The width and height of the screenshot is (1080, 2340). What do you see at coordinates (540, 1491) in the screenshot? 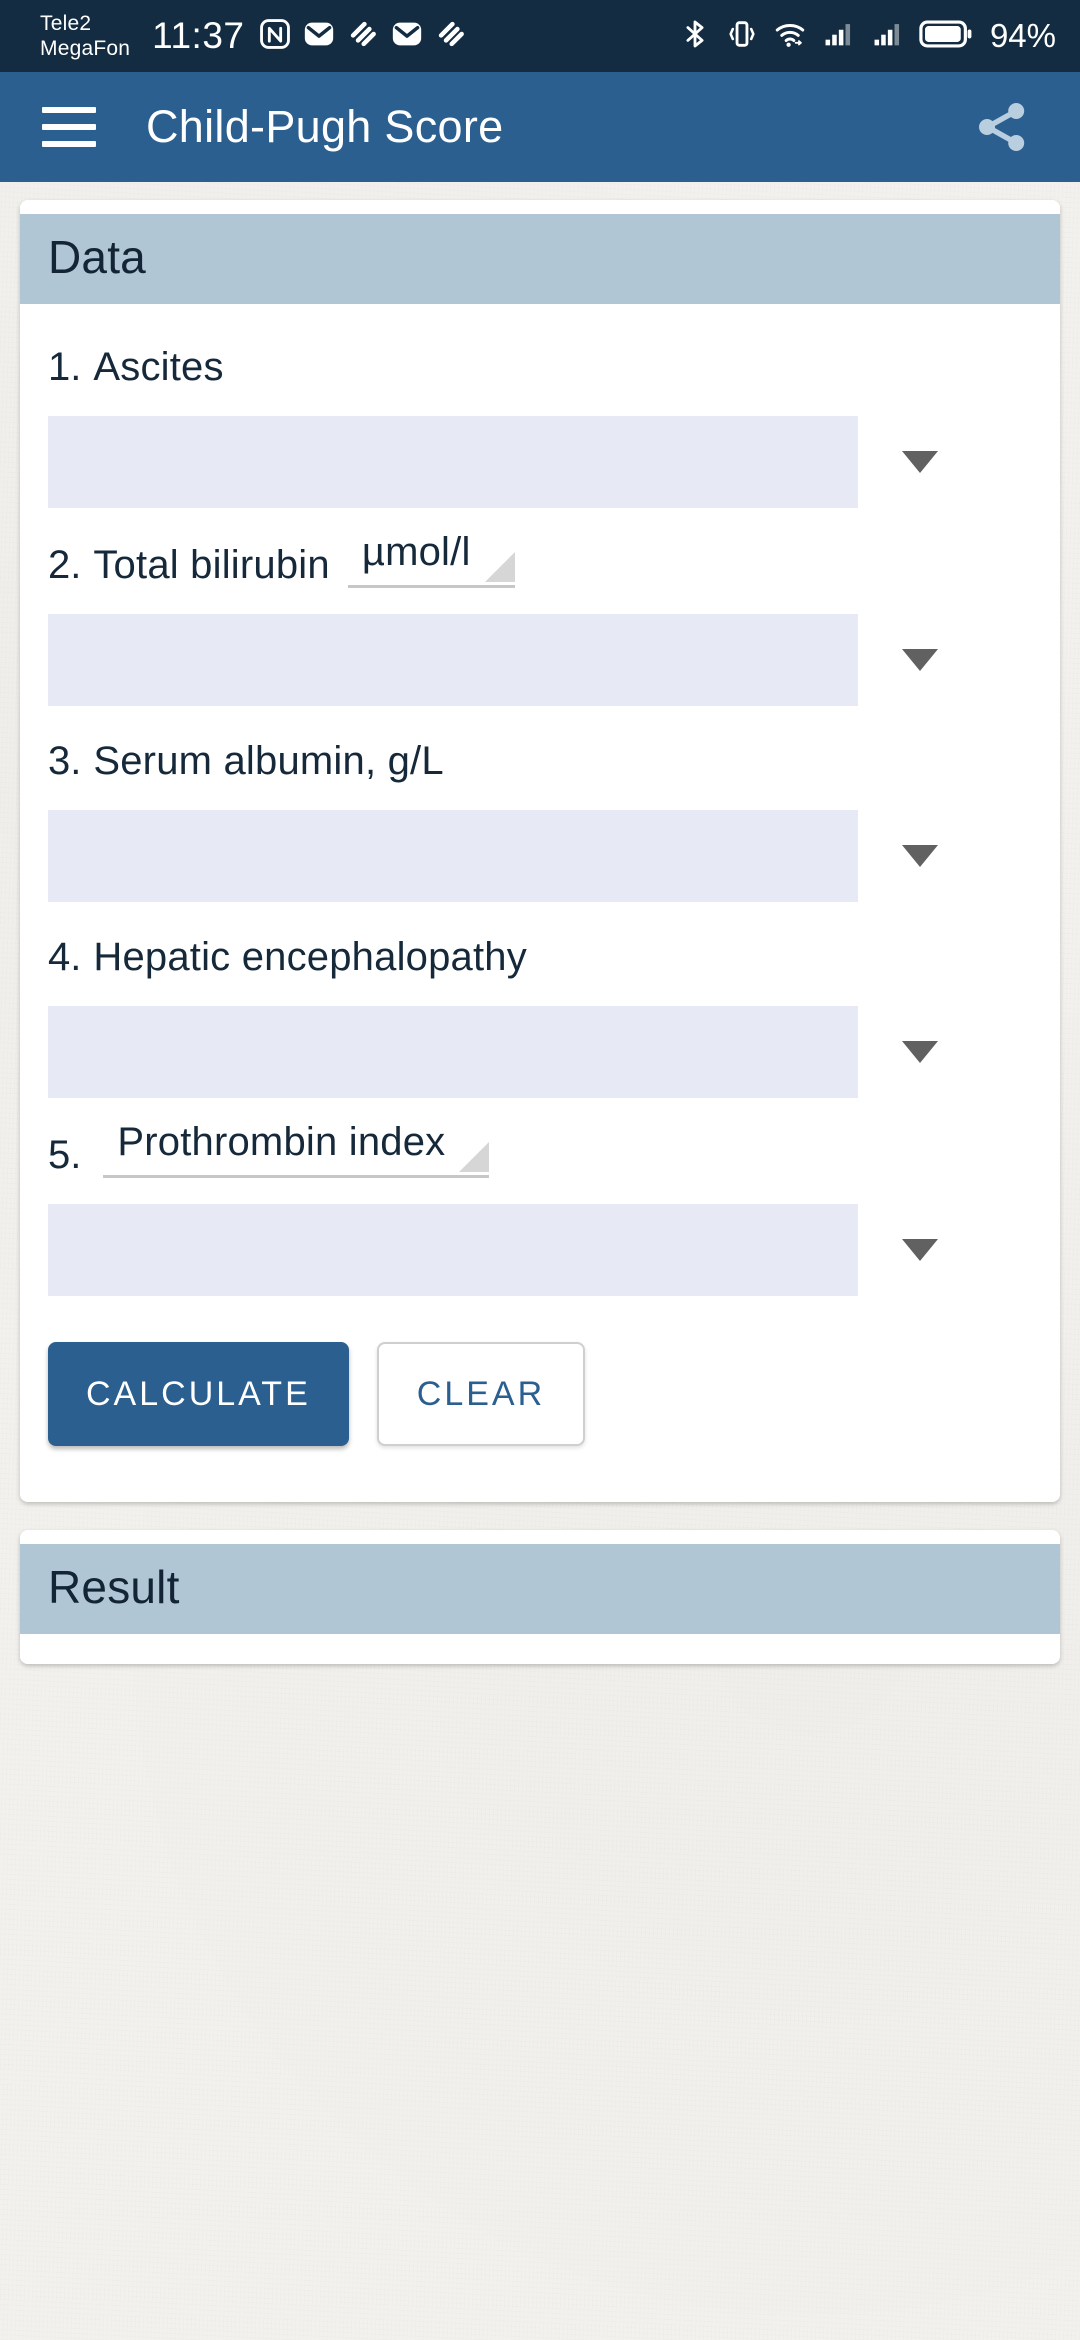
I see `card-bottom-padding` at bounding box center [540, 1491].